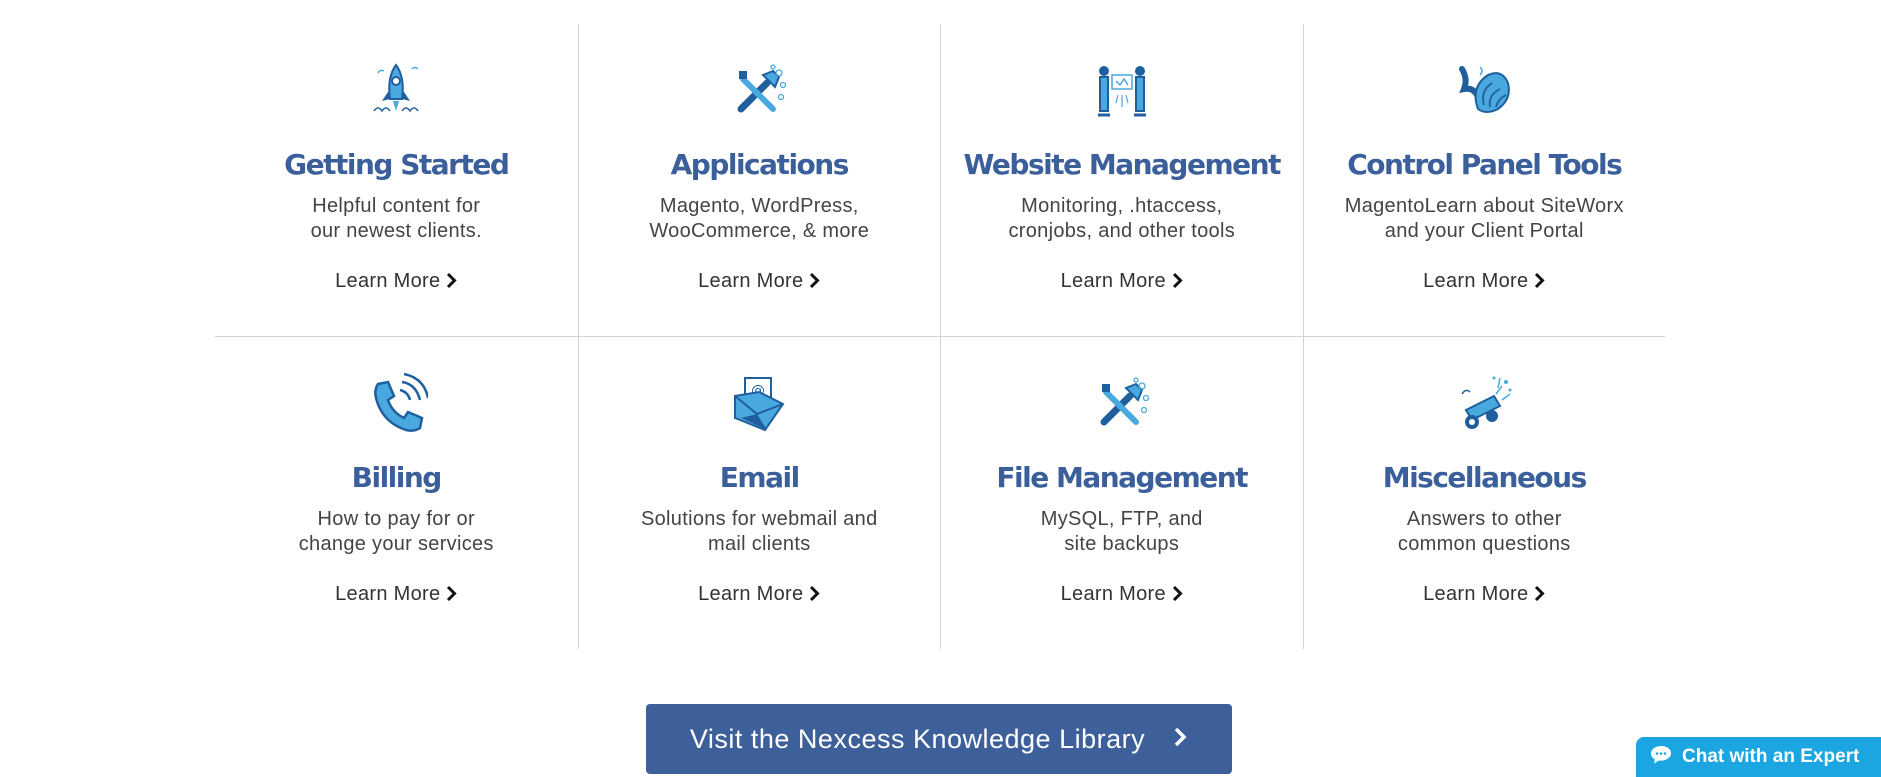  I want to click on description-line: Answers to other, so click(1484, 519).